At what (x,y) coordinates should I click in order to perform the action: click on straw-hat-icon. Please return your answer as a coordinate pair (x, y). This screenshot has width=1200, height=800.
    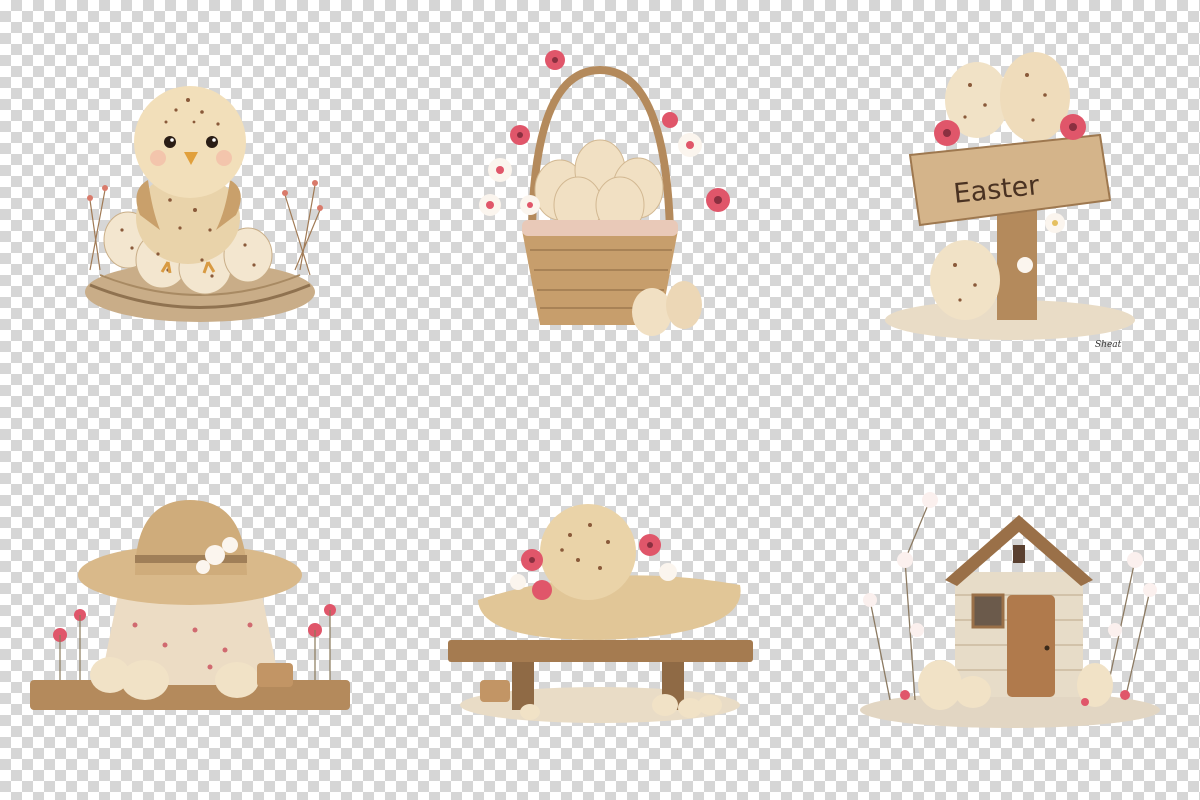
    Looking at the image, I should click on (190, 607).